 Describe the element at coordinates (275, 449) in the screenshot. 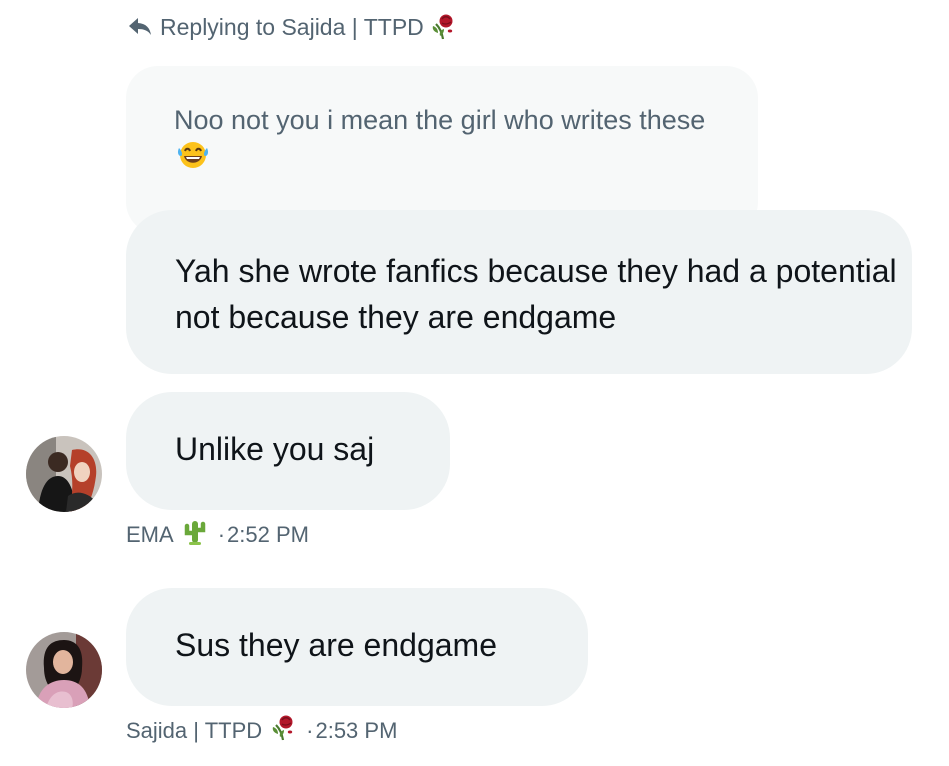

I see `message-text: Unlike you saj` at that location.